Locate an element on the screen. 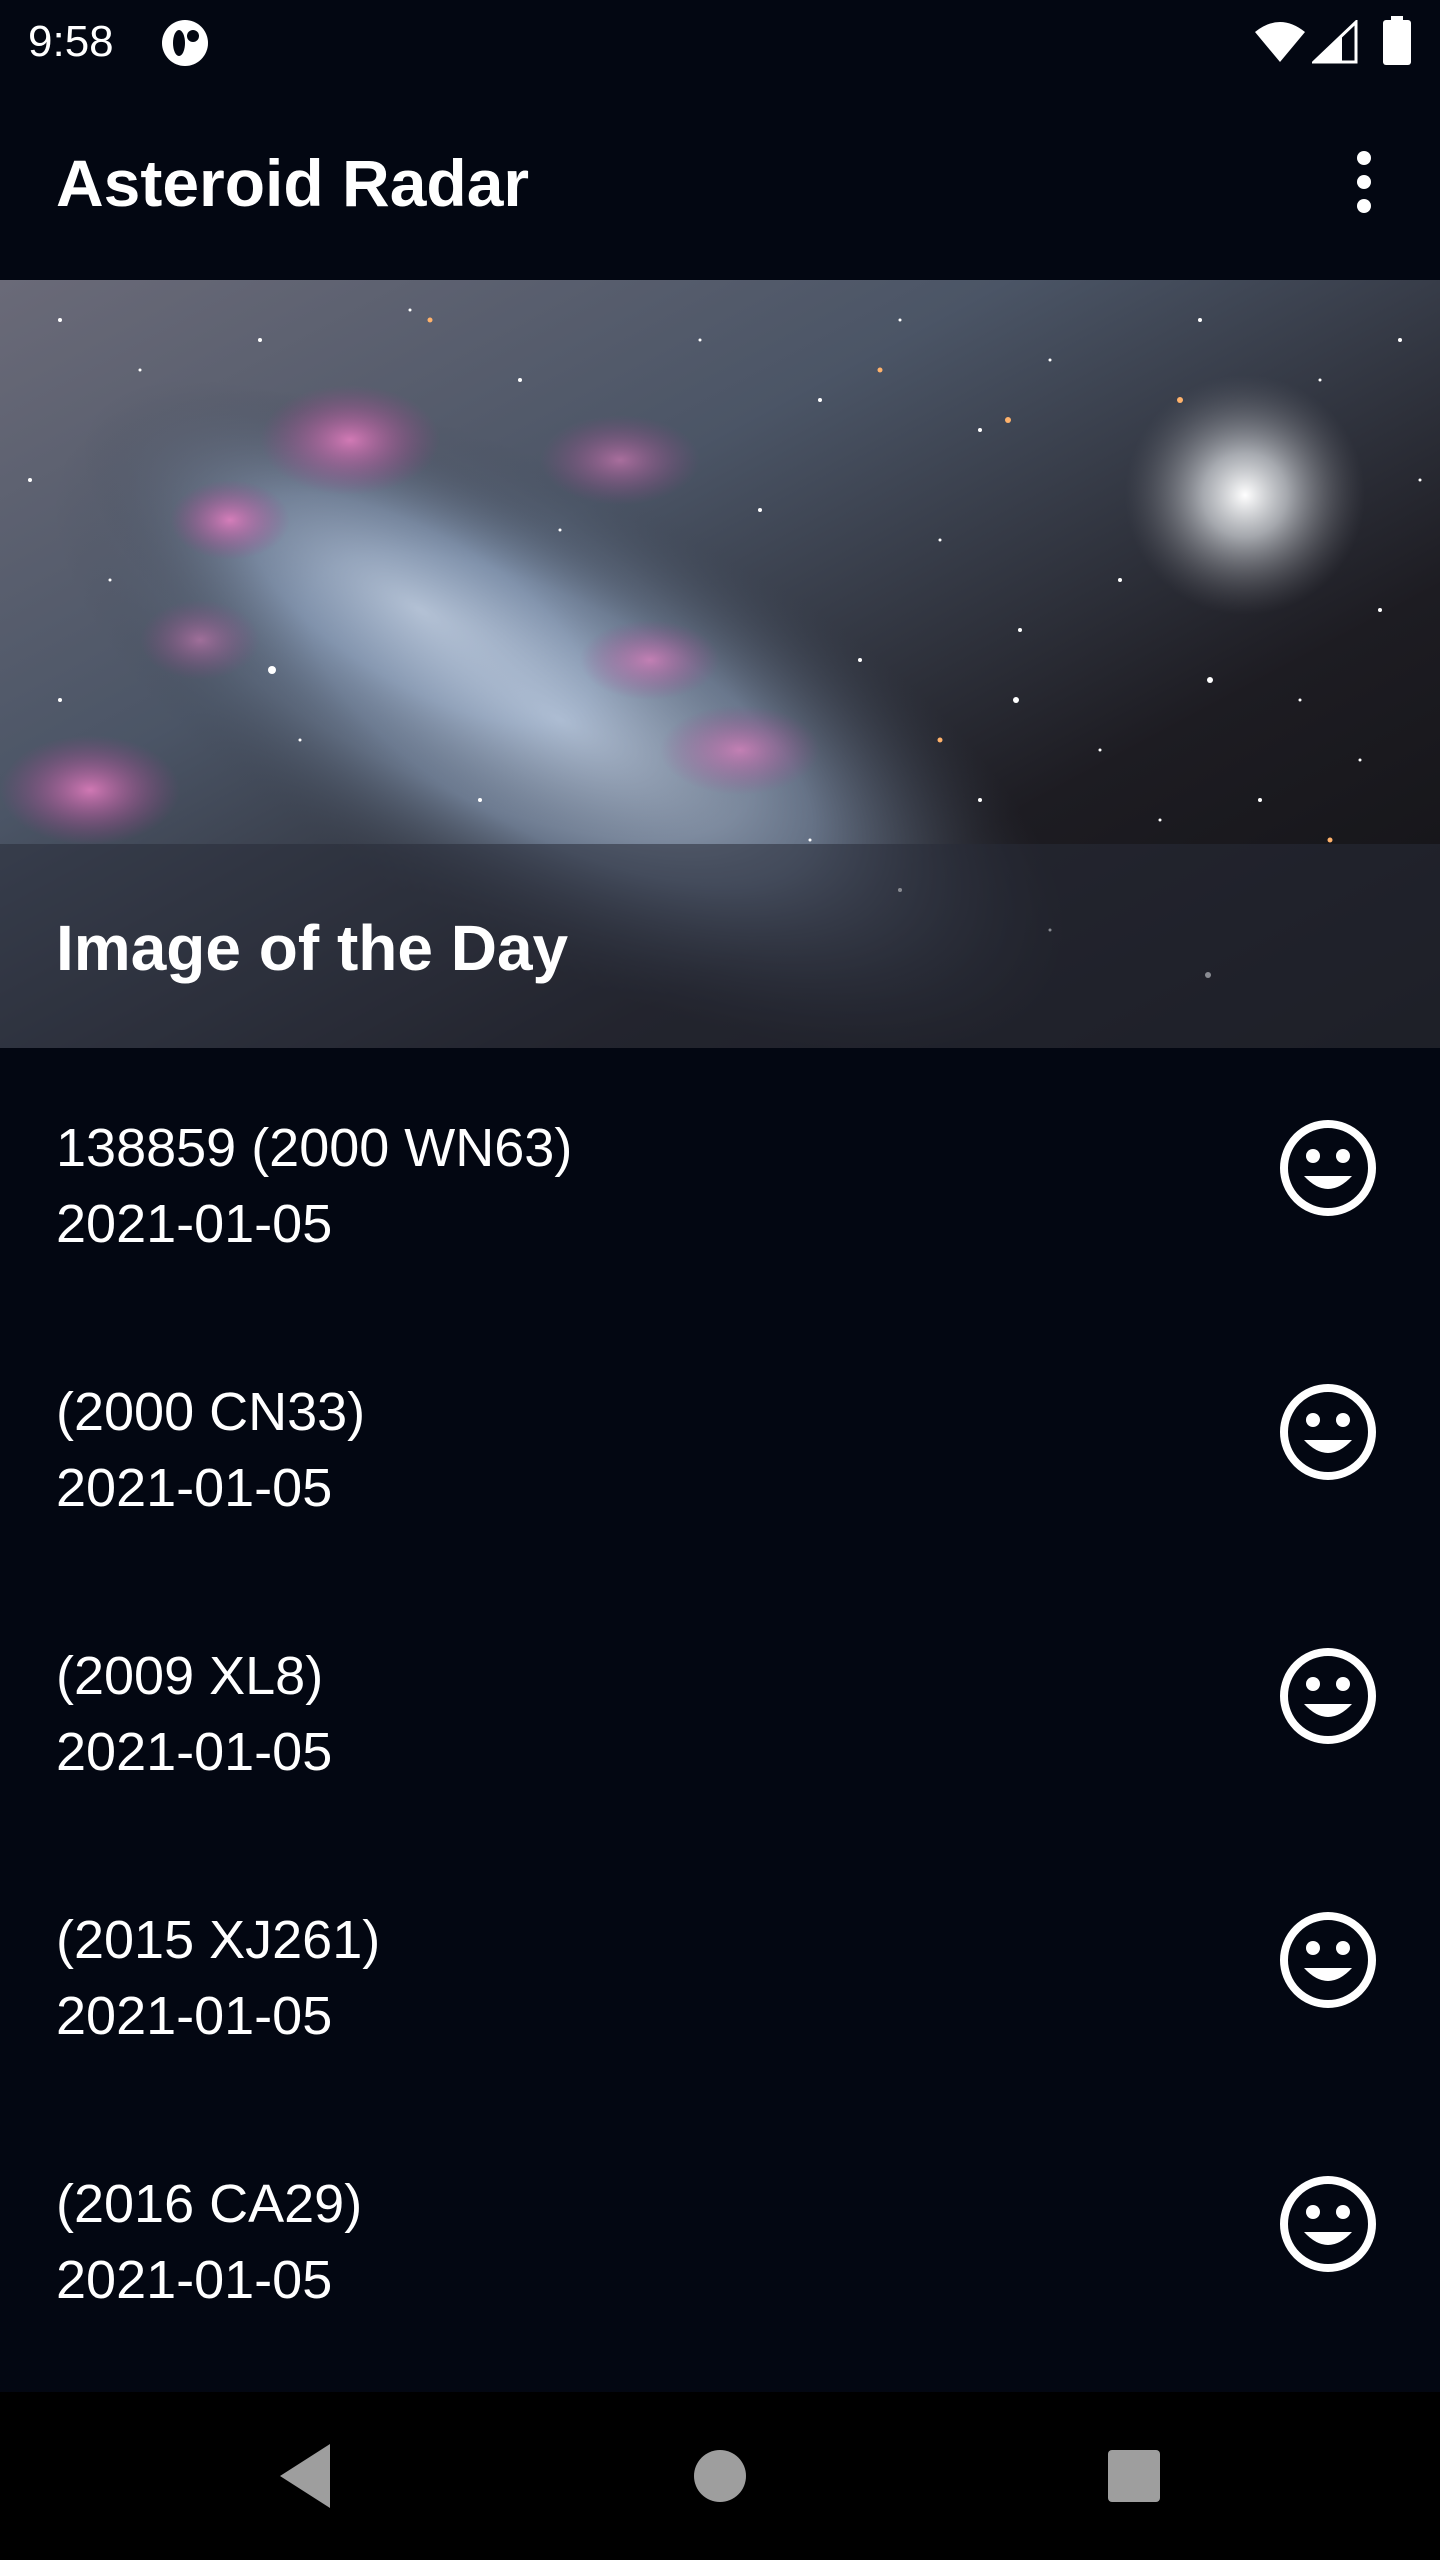 This screenshot has width=1440, height=2560. status-bar: 9:58 is located at coordinates (720, 42).